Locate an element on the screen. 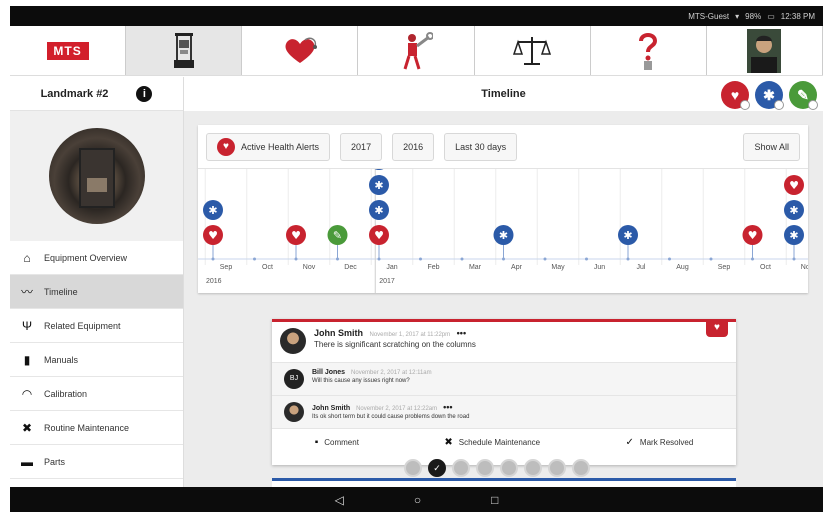 The image size is (833, 518). month-label: Apr is located at coordinates (517, 267).